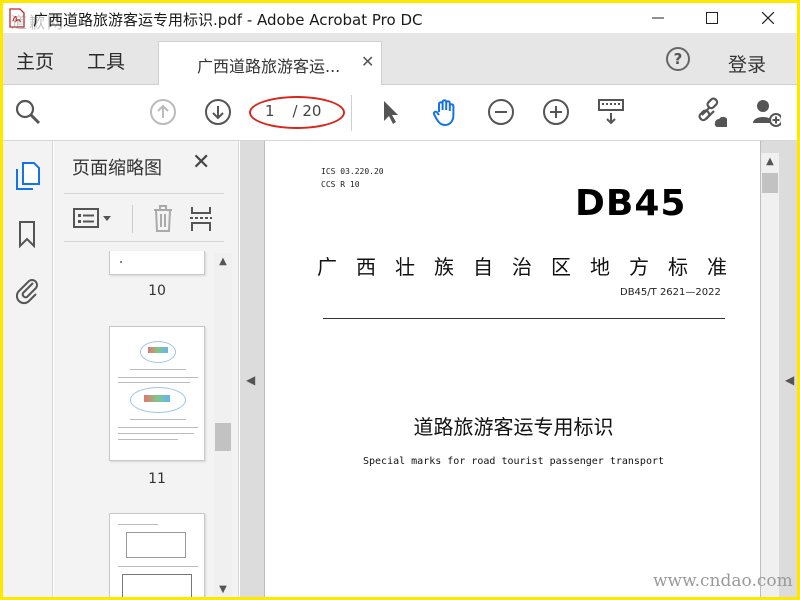  I want to click on site-watermark: www.cndao.com, so click(723, 581).